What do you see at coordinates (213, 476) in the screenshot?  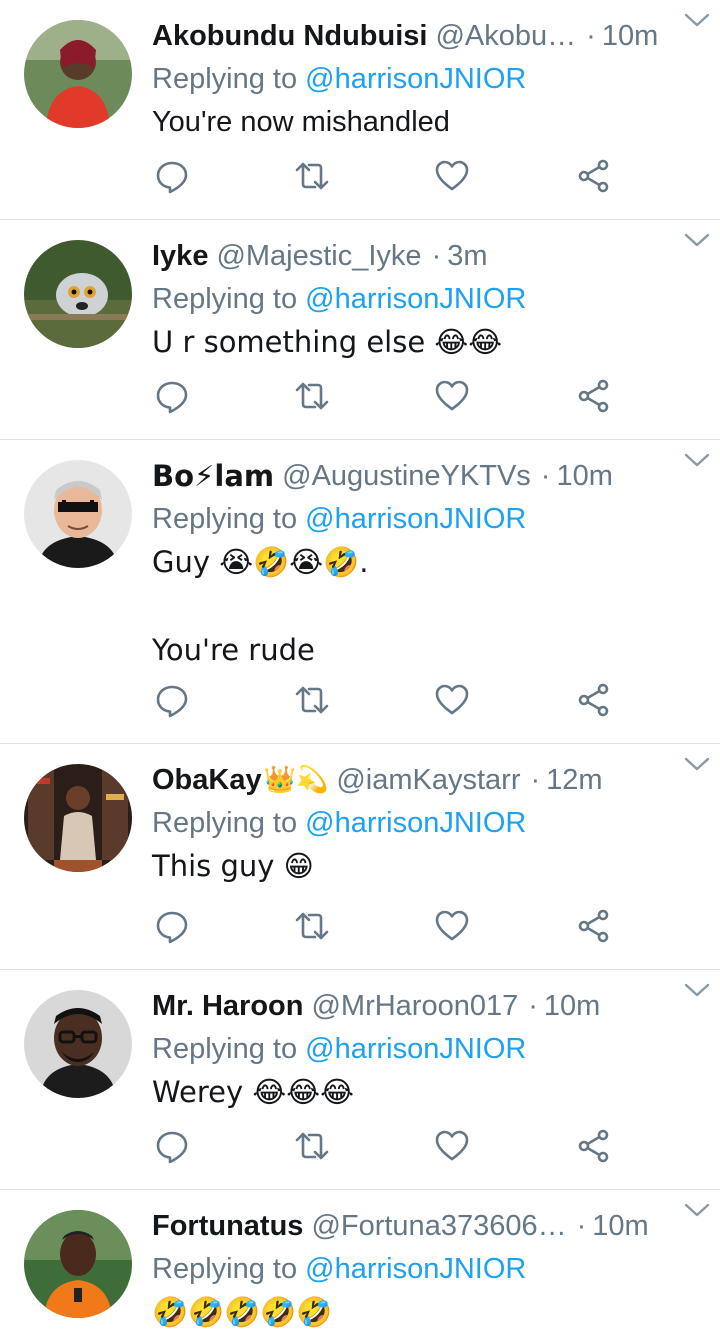 I see `user-name: Bo⚡lam` at bounding box center [213, 476].